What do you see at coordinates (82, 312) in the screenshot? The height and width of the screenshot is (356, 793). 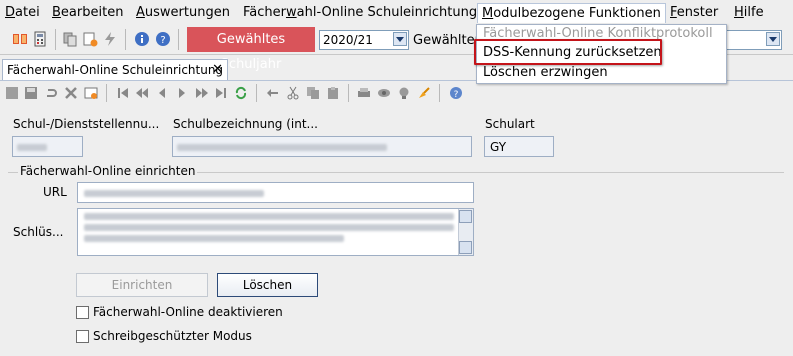 I see `deaktivieren-checkbox` at bounding box center [82, 312].